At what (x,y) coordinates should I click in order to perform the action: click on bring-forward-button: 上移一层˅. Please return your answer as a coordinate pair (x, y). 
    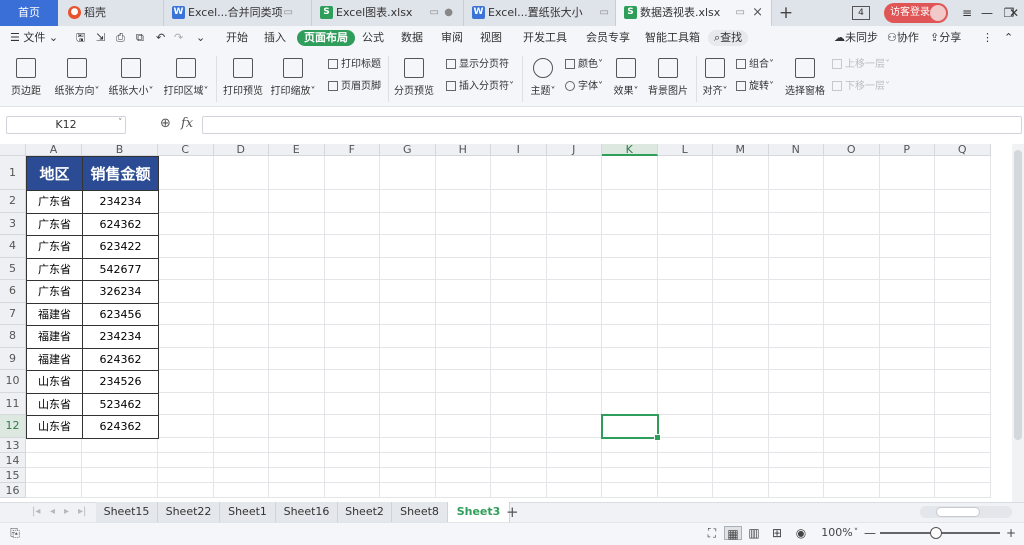
    Looking at the image, I should click on (861, 65).